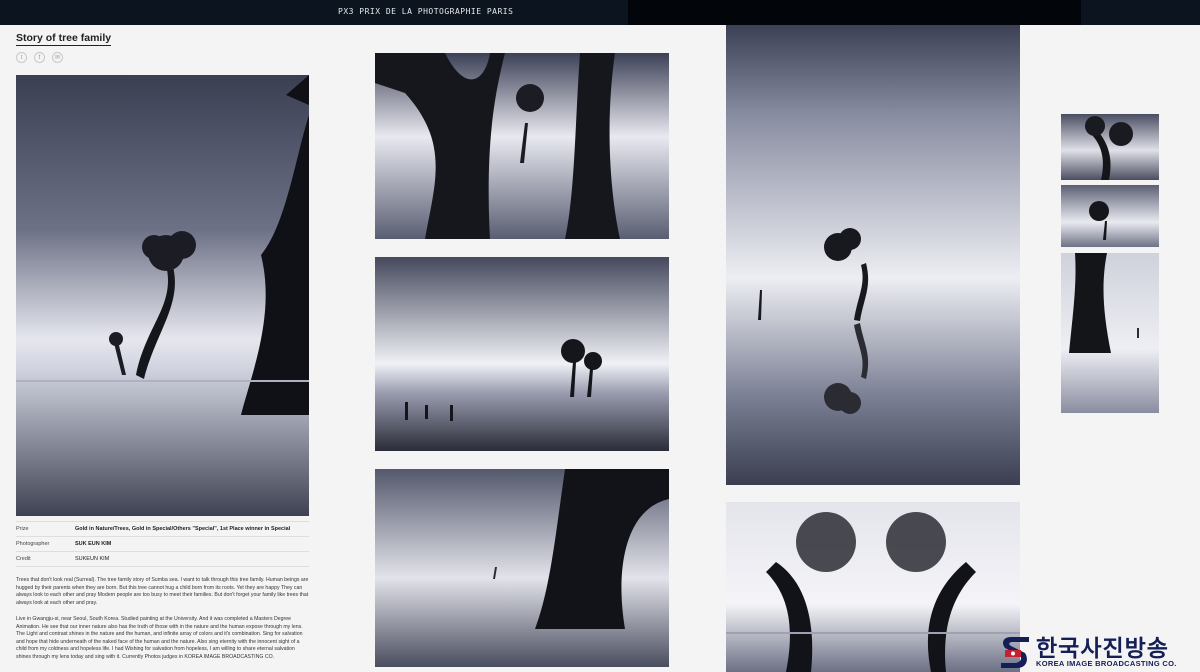 This screenshot has height=672, width=1200. Describe the element at coordinates (57, 57) in the screenshot. I see `email-icon: ✉` at that location.